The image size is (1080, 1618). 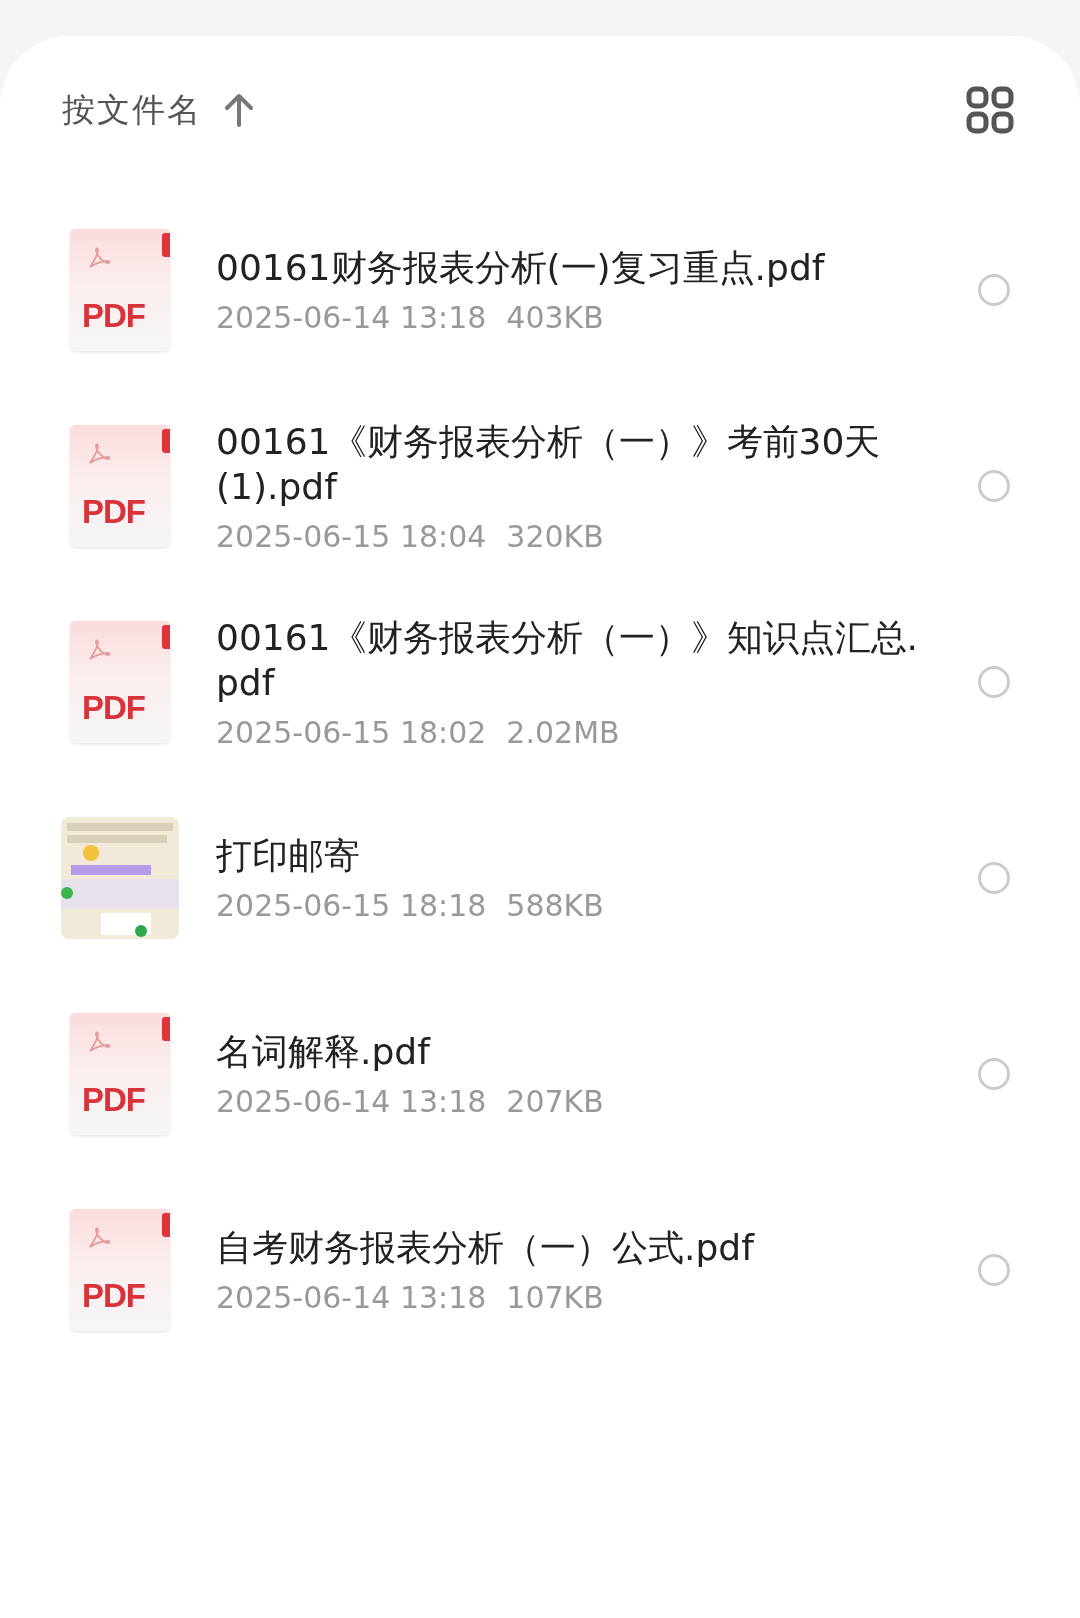 I want to click on grid-view-icon, so click(x=990, y=110).